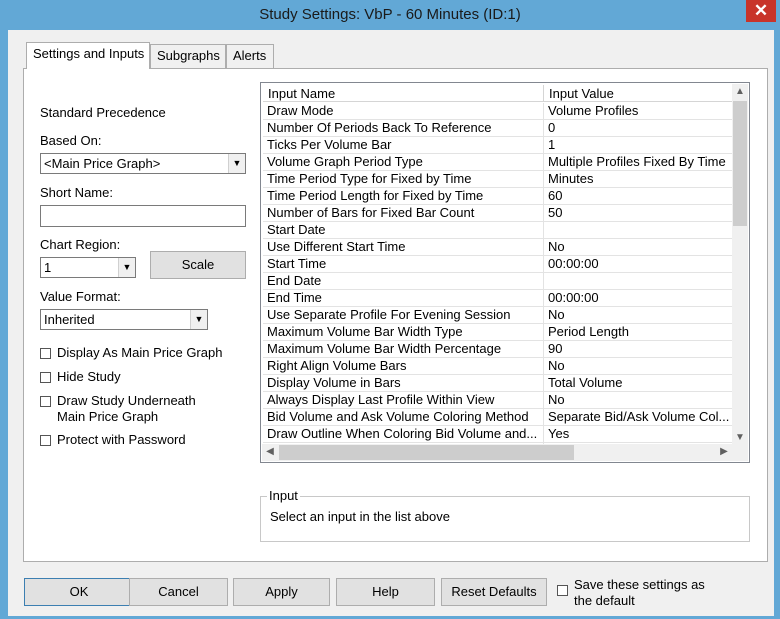 This screenshot has height=619, width=780. I want to click on input-value-cell: 1, so click(638, 145).